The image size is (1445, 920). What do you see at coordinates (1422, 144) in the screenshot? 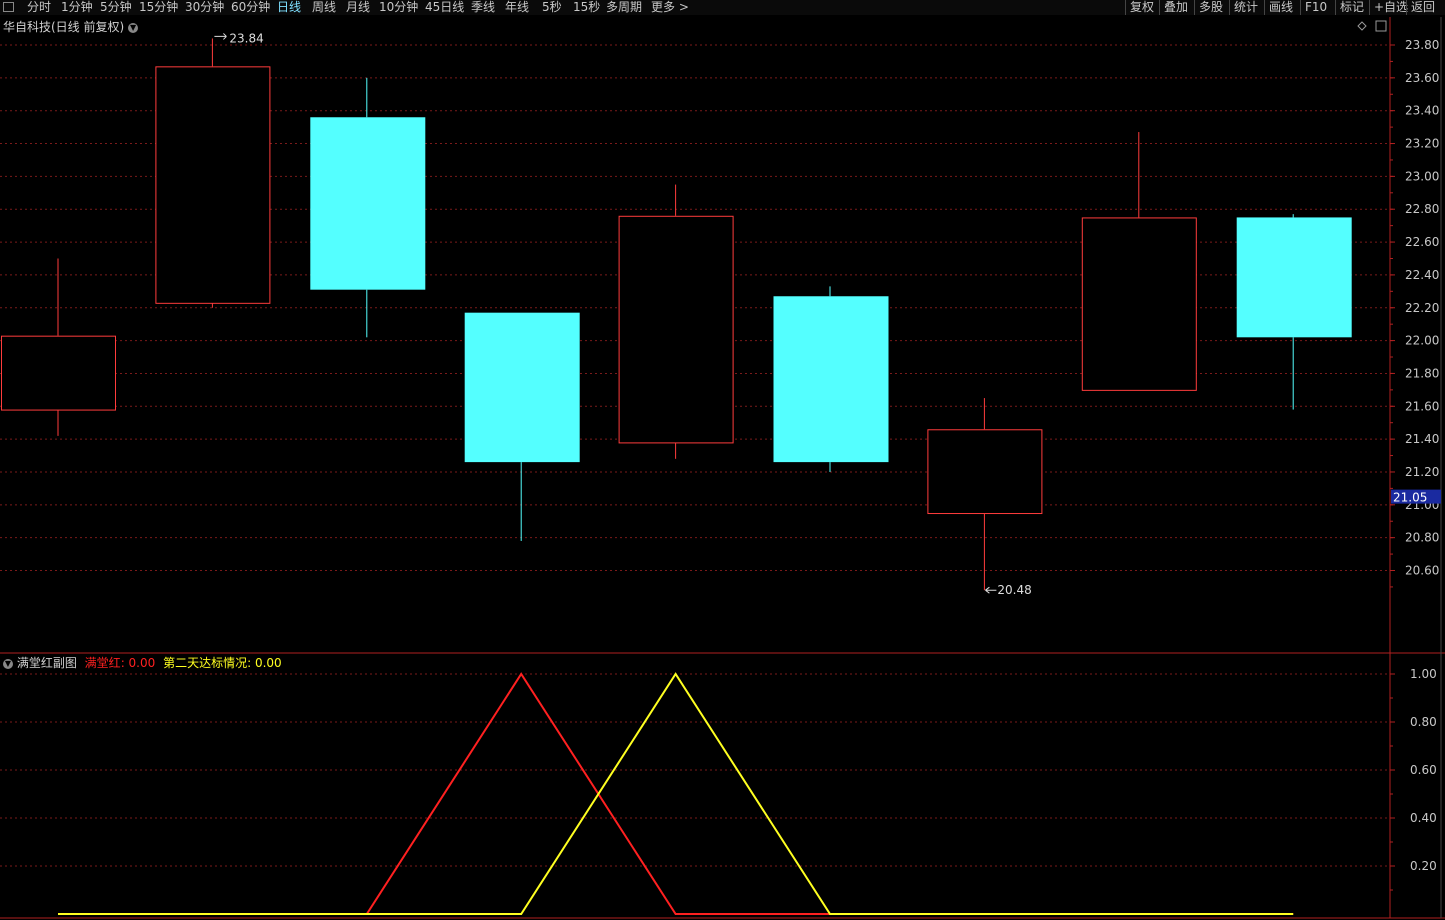
I see `main-tick-label: 23.20` at bounding box center [1422, 144].